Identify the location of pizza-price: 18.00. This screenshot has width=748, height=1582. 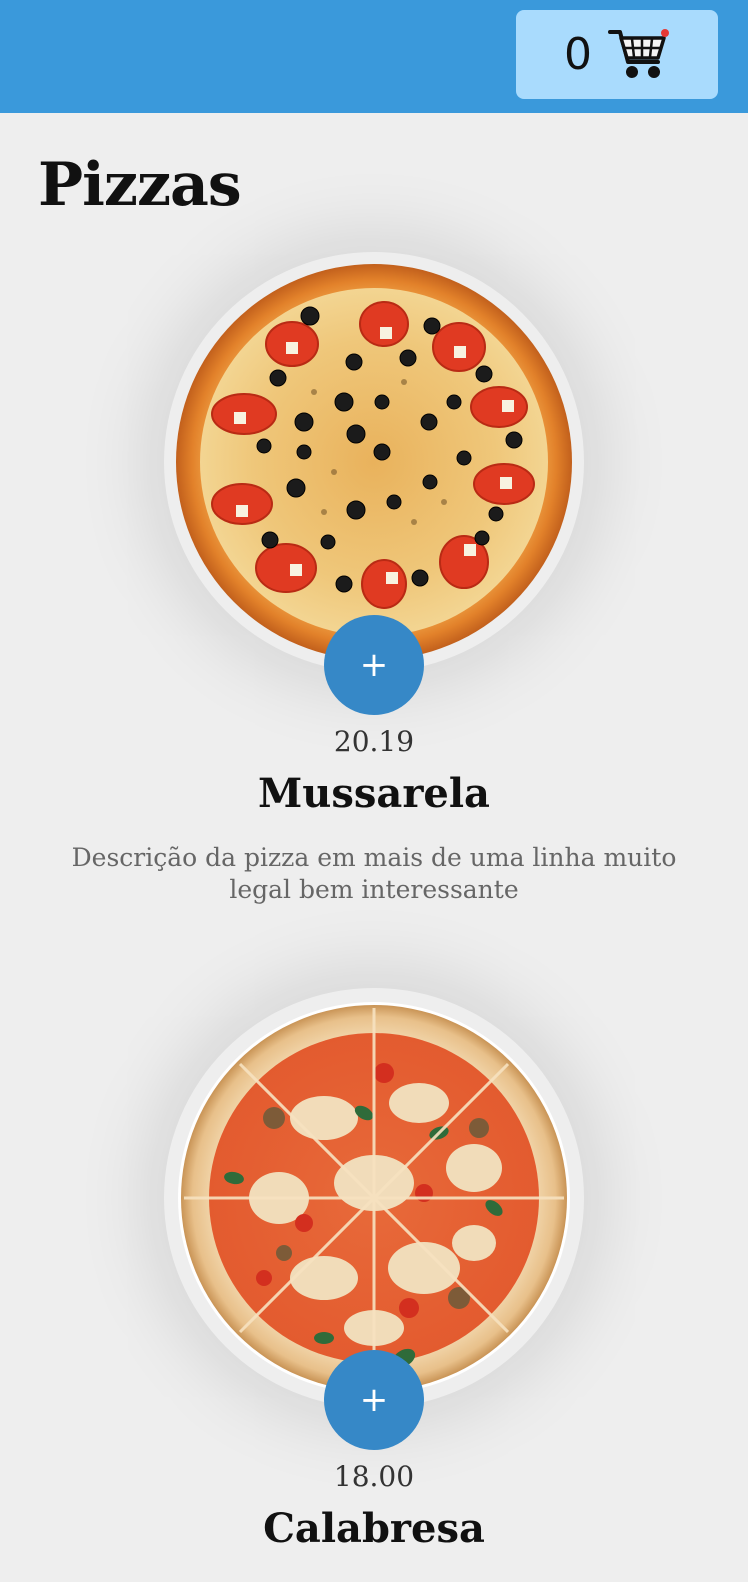
(374, 1476).